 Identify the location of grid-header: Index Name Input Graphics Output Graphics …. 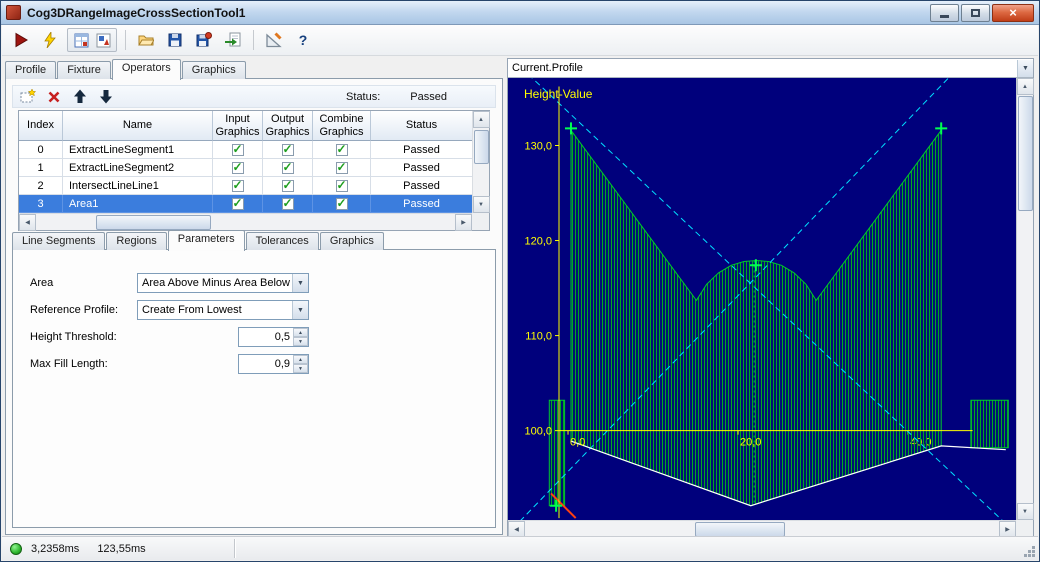
(245, 126).